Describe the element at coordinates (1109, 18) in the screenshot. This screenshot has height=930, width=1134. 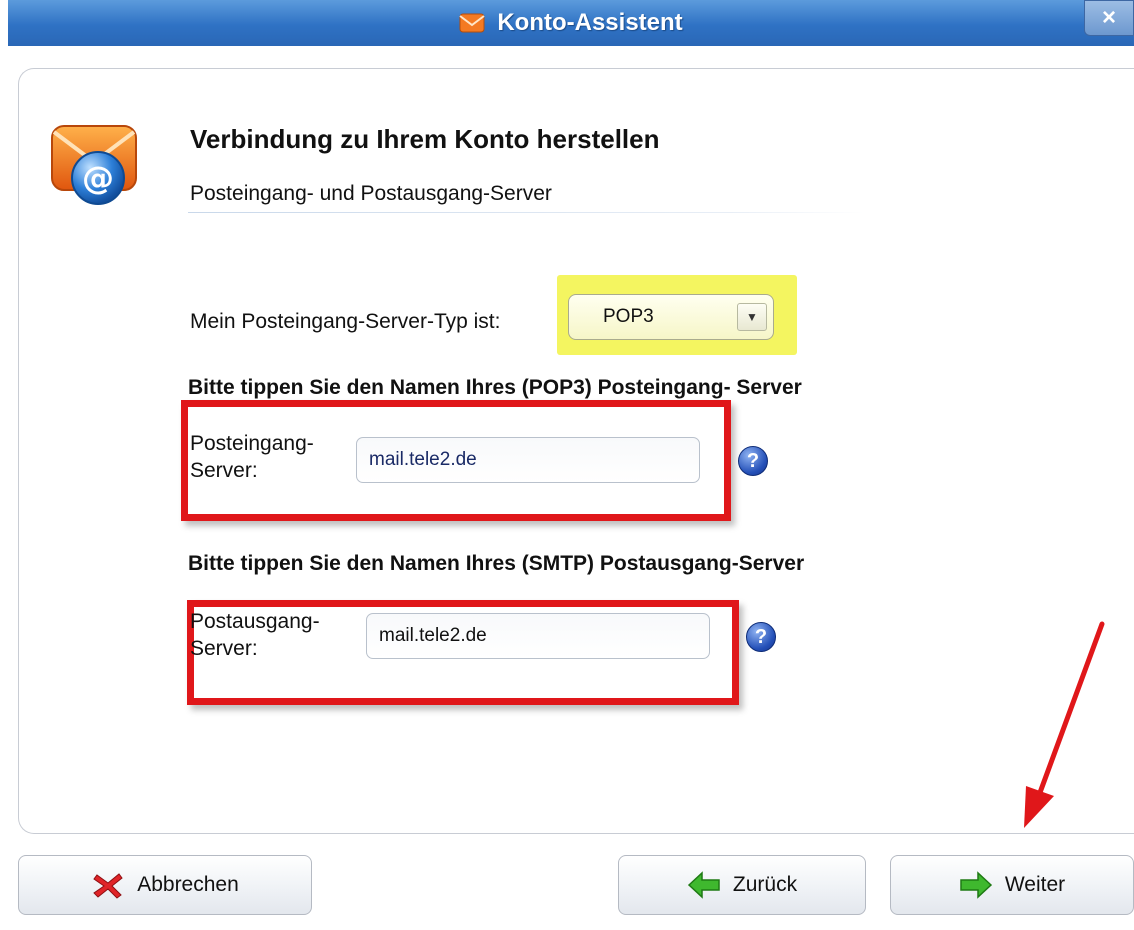
I see `close-button: ×` at that location.